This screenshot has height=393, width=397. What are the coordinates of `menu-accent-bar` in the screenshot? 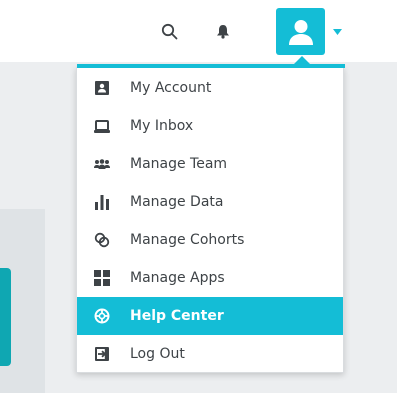 It's located at (211, 66).